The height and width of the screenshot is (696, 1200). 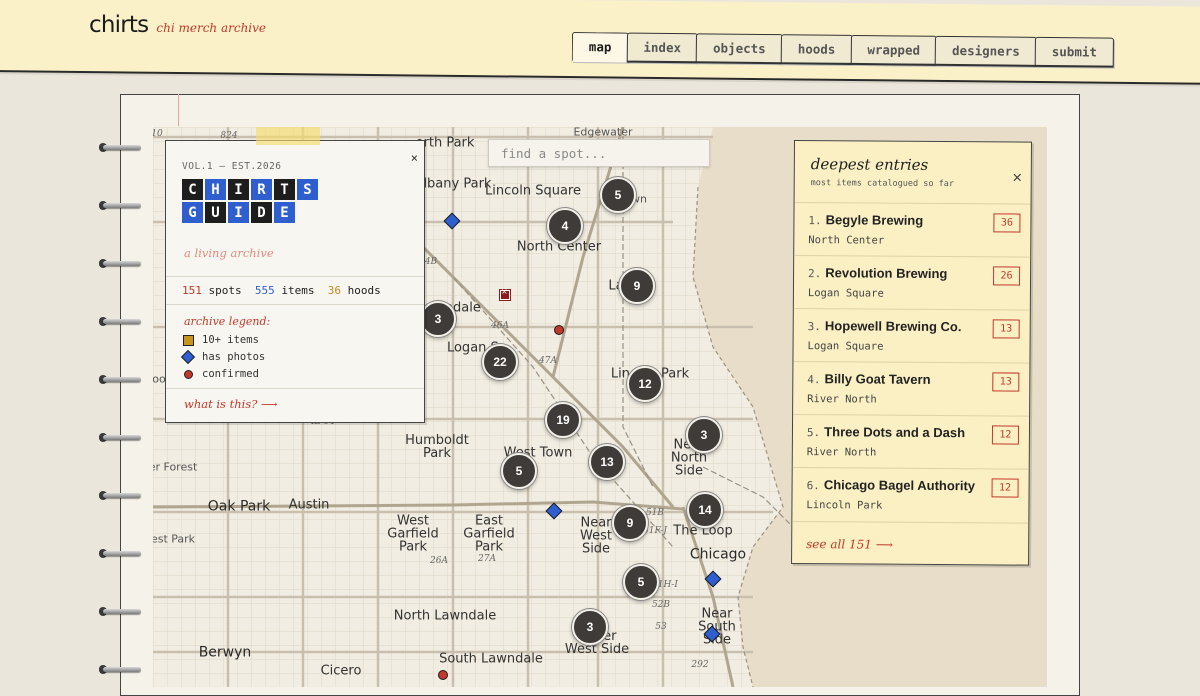 I want to click on divider, so click(x=295, y=276).